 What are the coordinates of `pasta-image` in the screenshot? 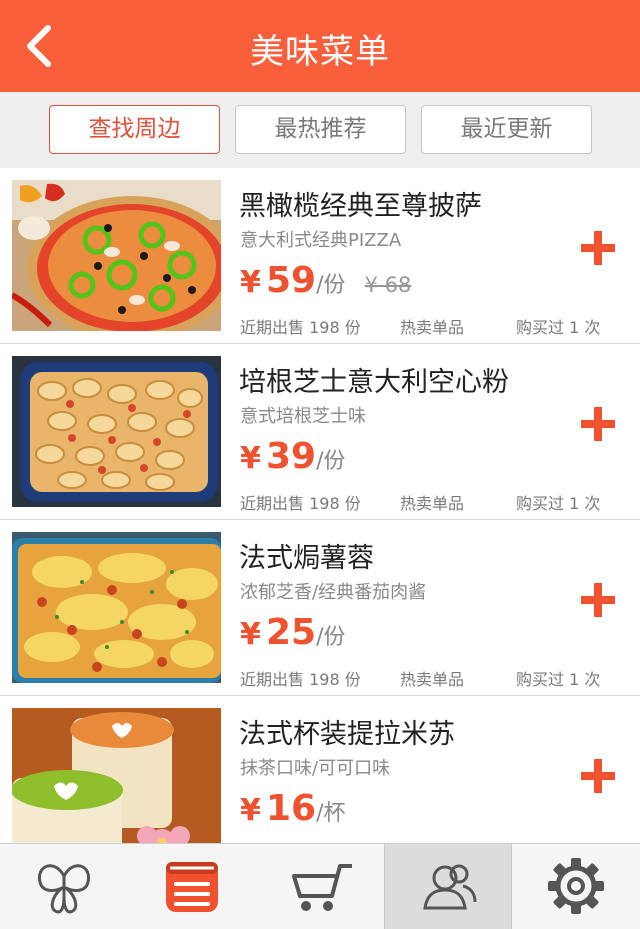 It's located at (116, 431).